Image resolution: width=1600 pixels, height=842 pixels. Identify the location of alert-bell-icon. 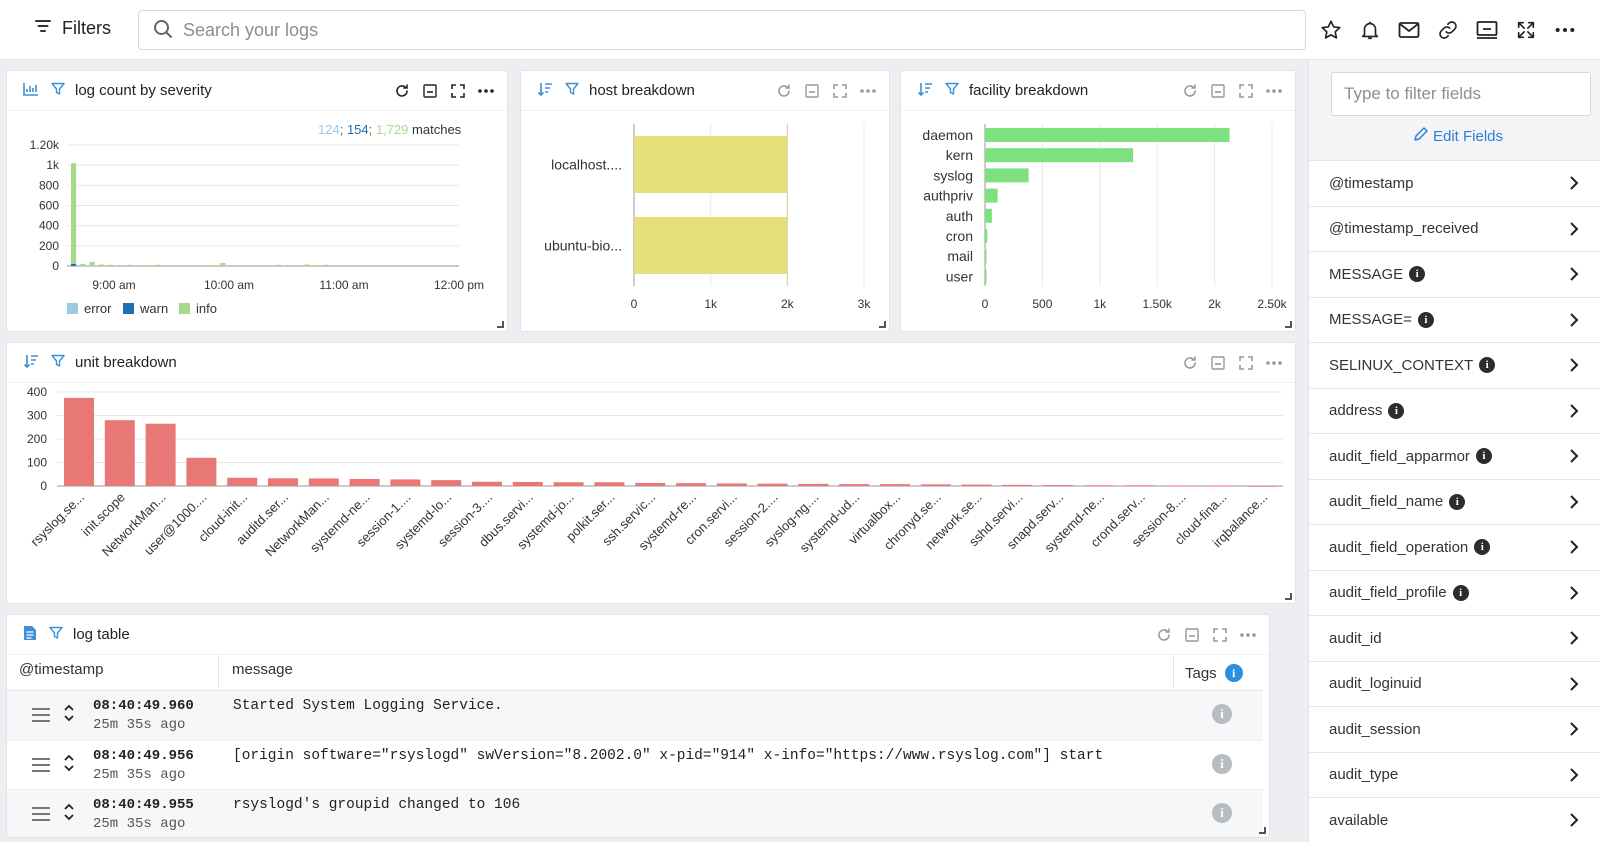
(1370, 30).